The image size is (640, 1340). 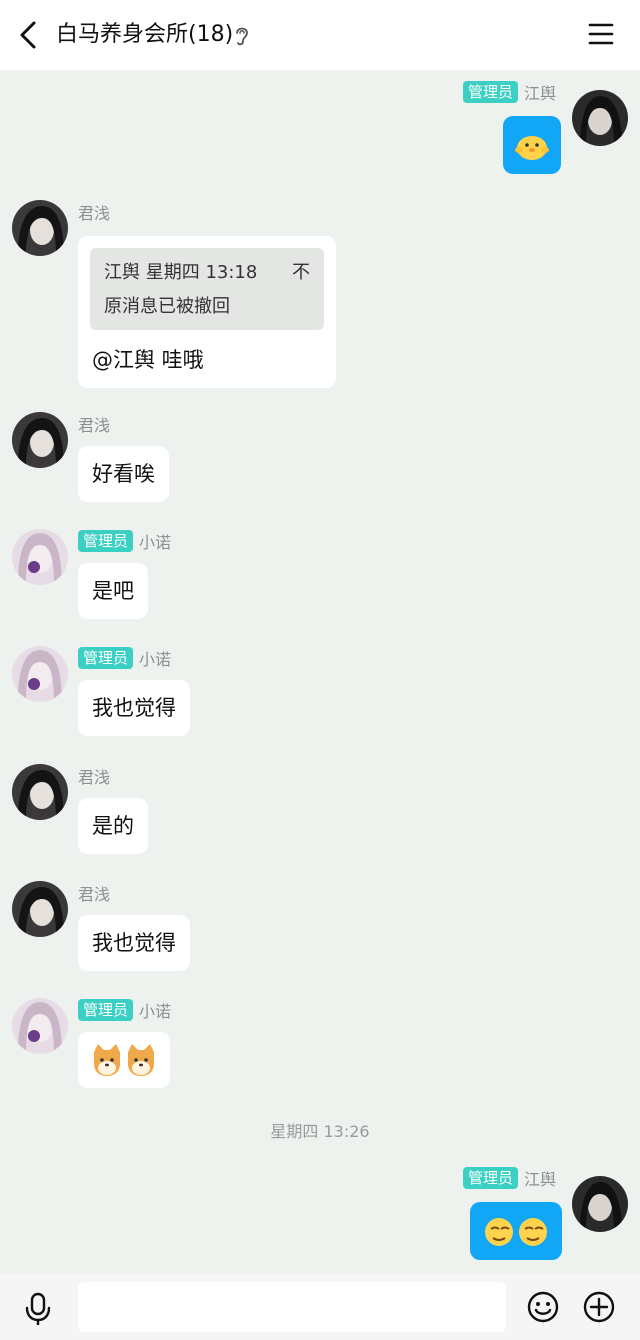 What do you see at coordinates (320, 35) in the screenshot?
I see `chat-header: 白马养身会所(18)` at bounding box center [320, 35].